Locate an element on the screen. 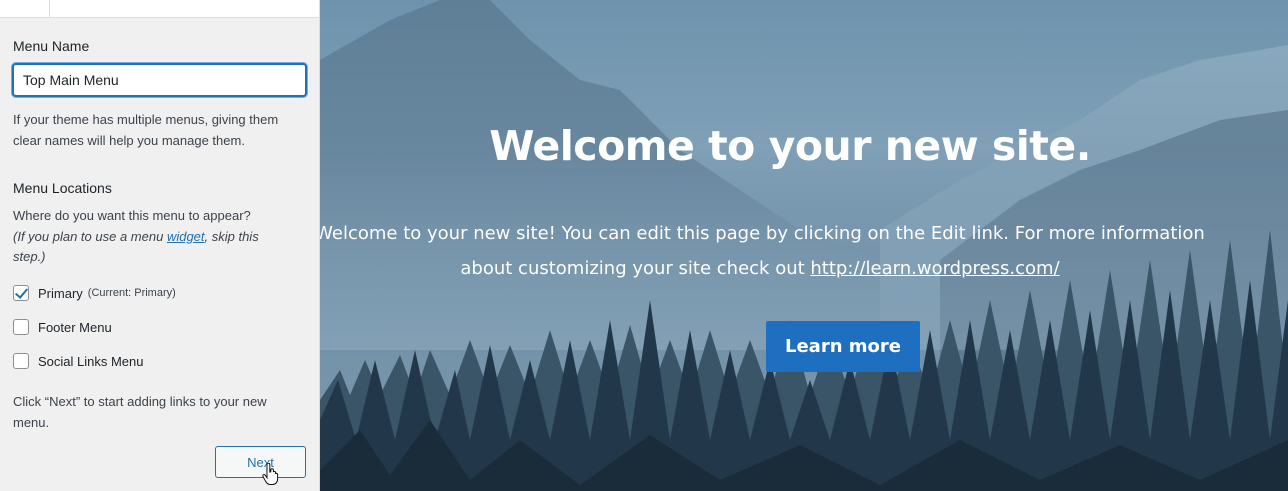  location-social-links-menu: Social Links Menu is located at coordinates (78, 361).